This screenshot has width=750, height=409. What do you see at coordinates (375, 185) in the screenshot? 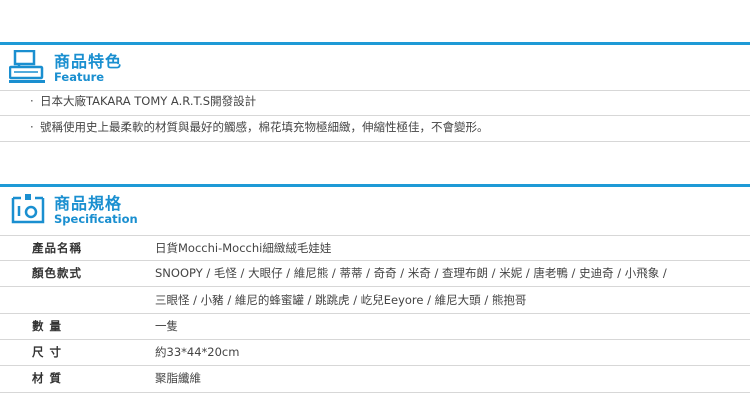
I see `spec-top-bar` at bounding box center [375, 185].